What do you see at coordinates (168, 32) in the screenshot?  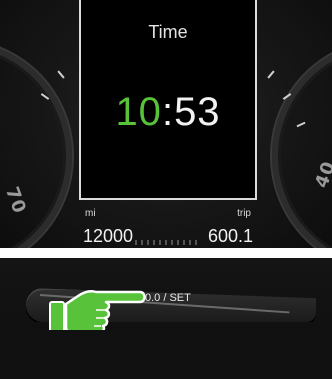 I see `display-title: Time` at bounding box center [168, 32].